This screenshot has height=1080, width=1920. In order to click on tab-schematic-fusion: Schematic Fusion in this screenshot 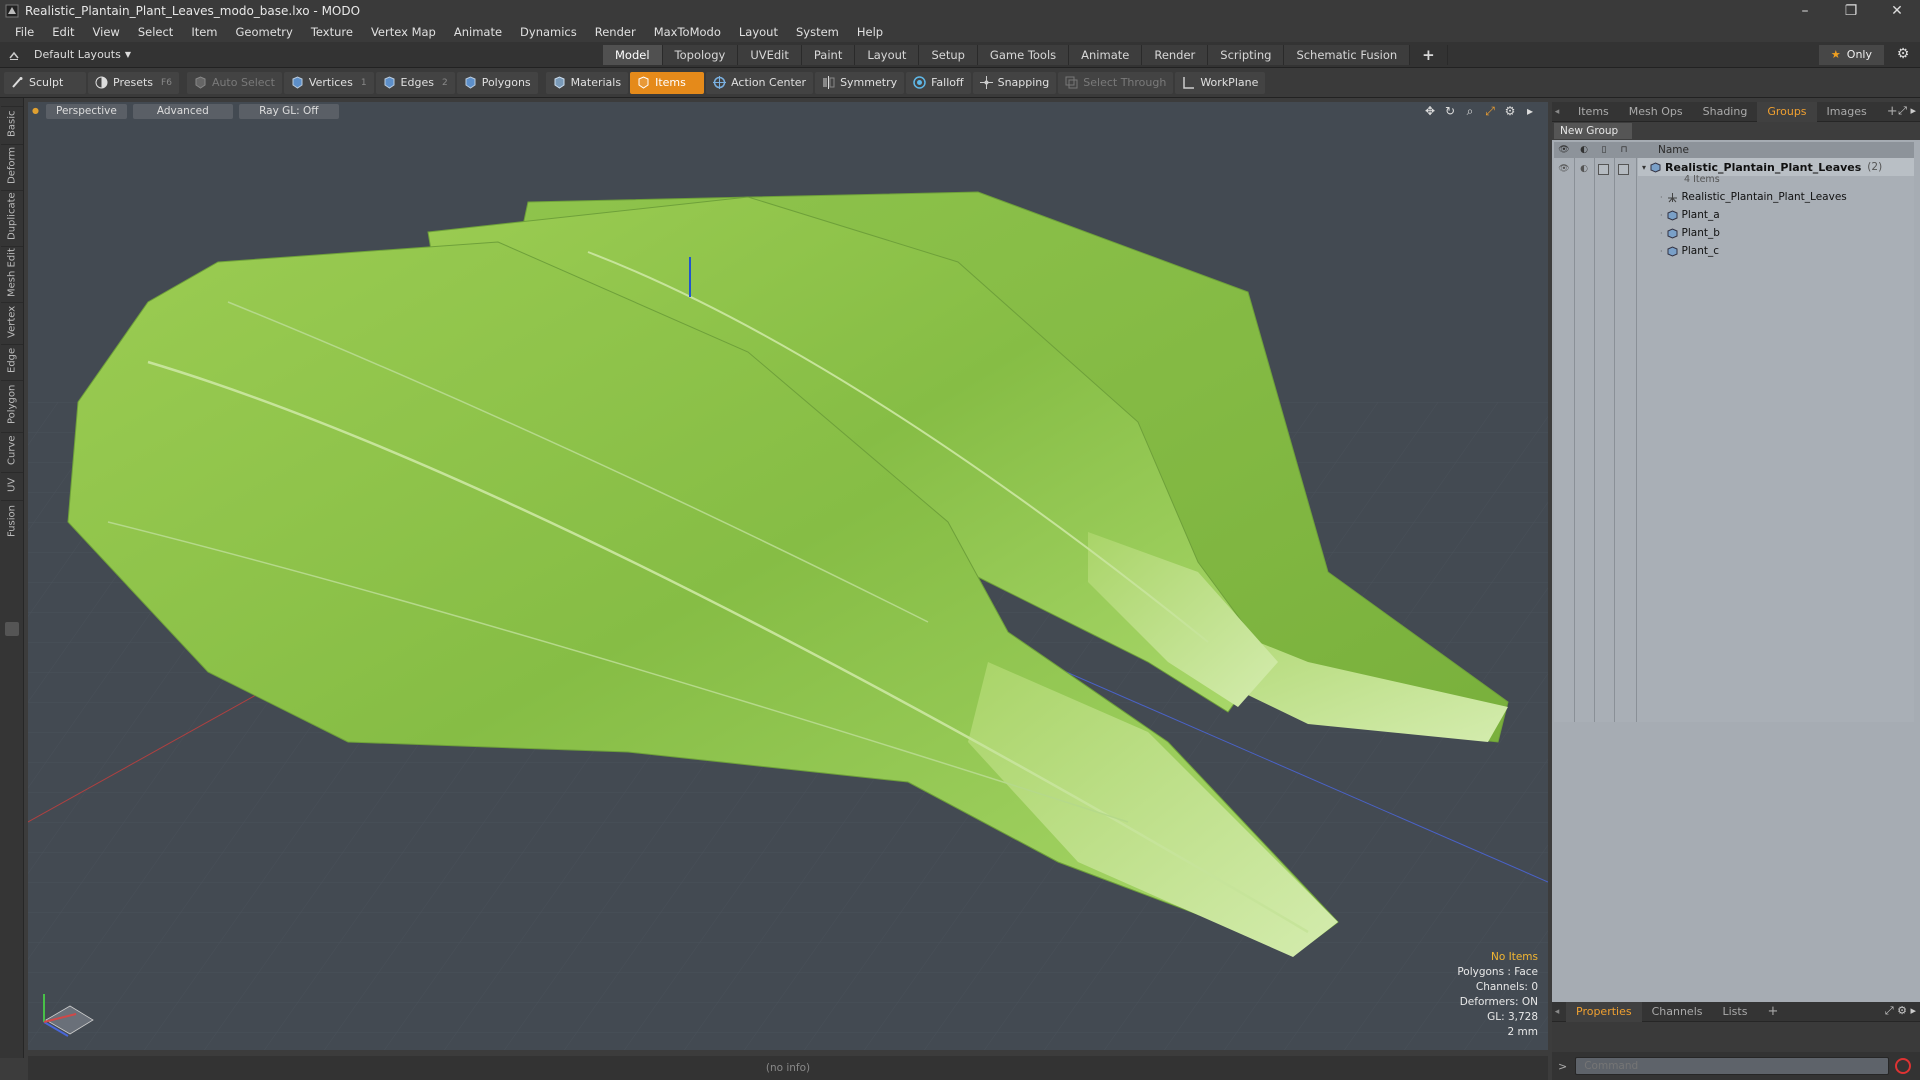, I will do `click(1347, 55)`.